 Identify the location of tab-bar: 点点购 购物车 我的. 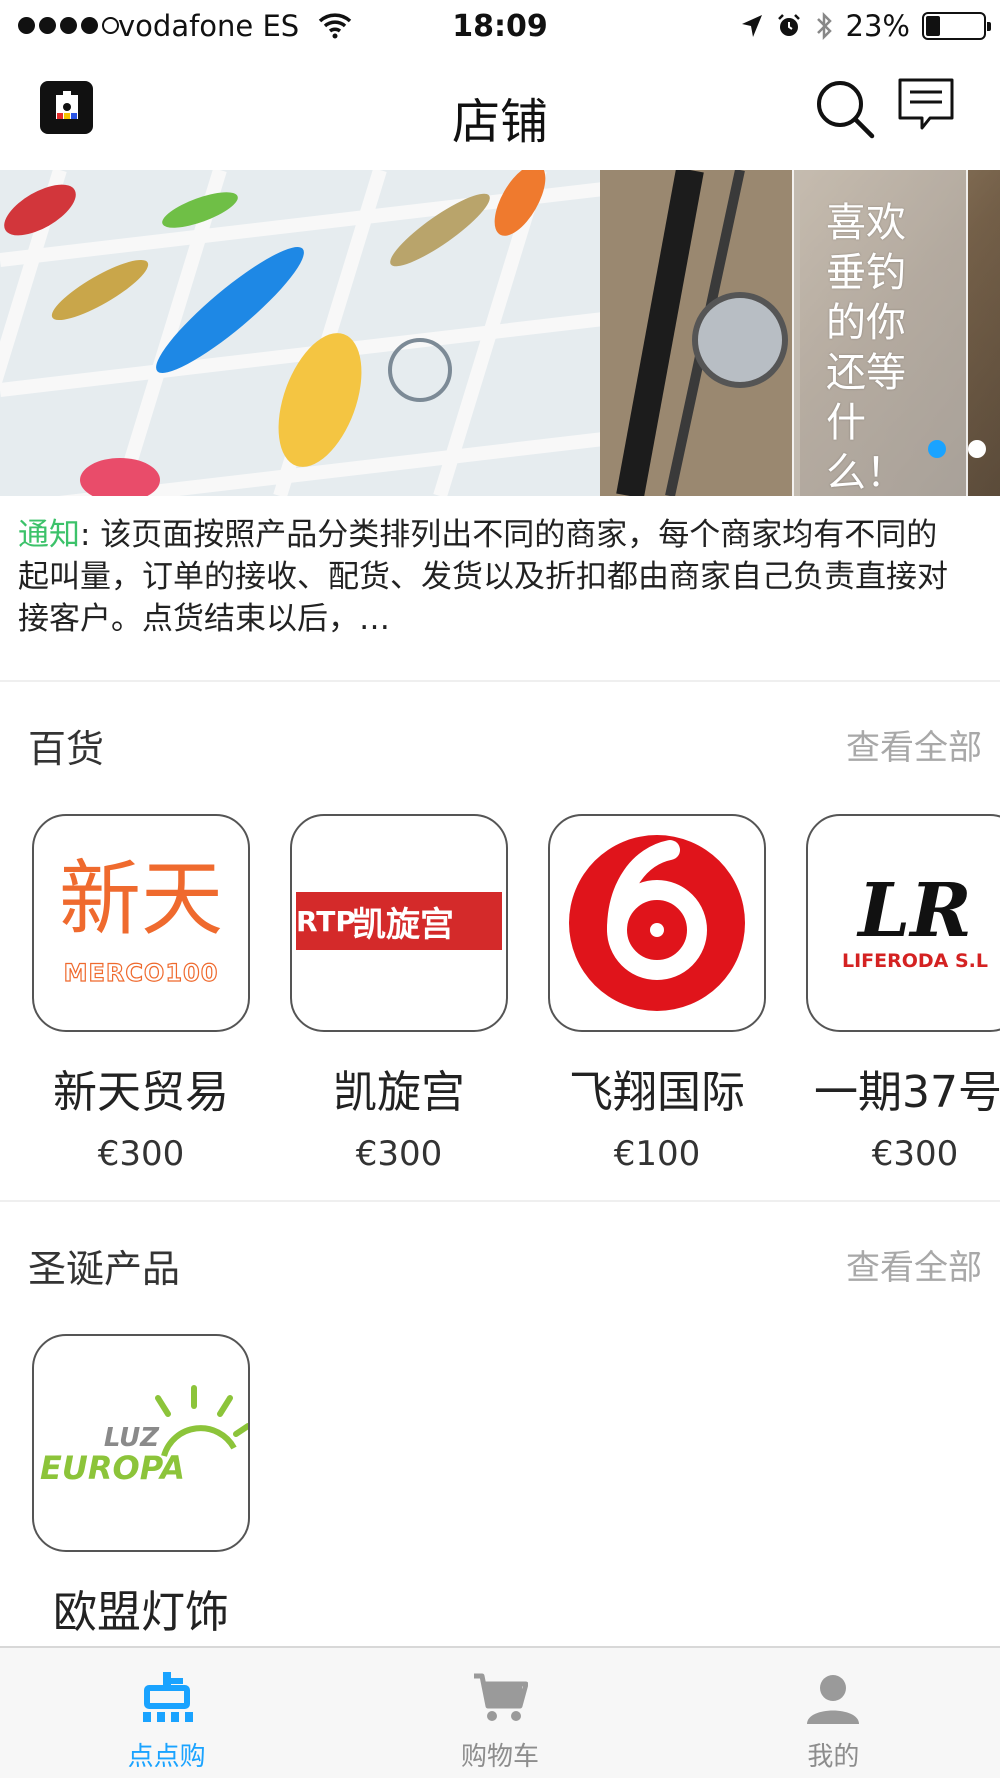
(500, 1712).